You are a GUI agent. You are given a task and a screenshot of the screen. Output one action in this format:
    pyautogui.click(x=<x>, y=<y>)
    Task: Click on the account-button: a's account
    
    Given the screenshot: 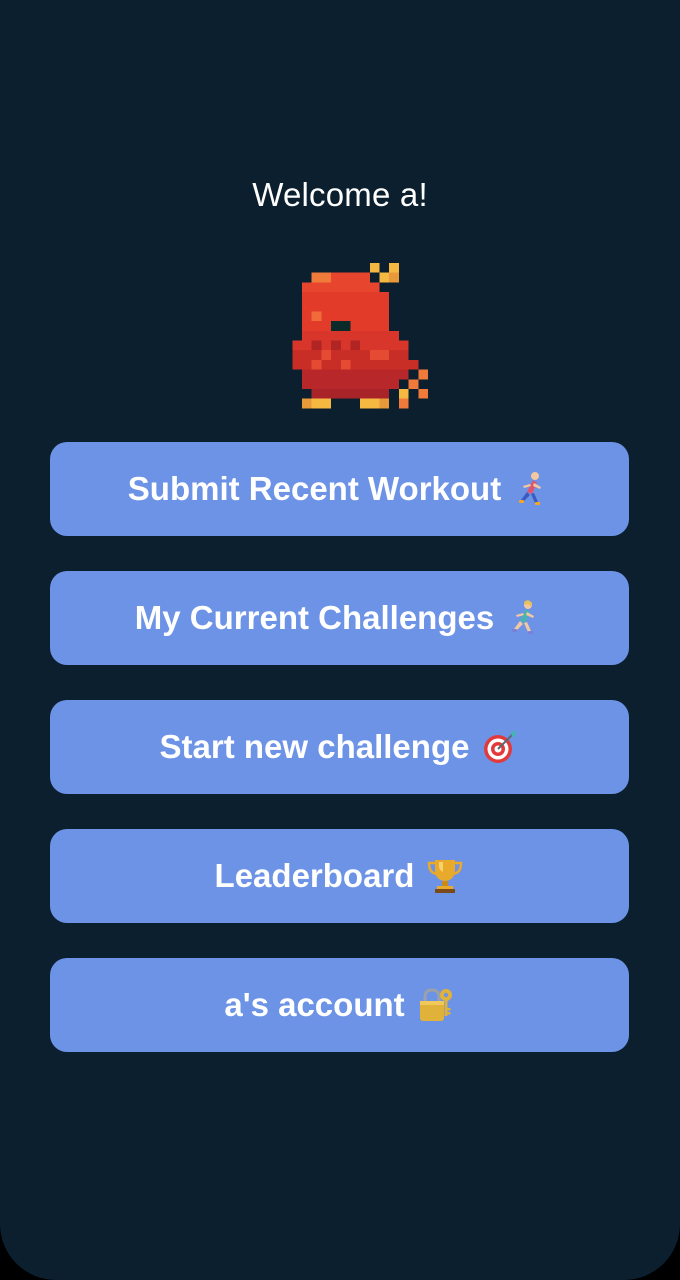 What is the action you would take?
    pyautogui.click(x=339, y=1005)
    